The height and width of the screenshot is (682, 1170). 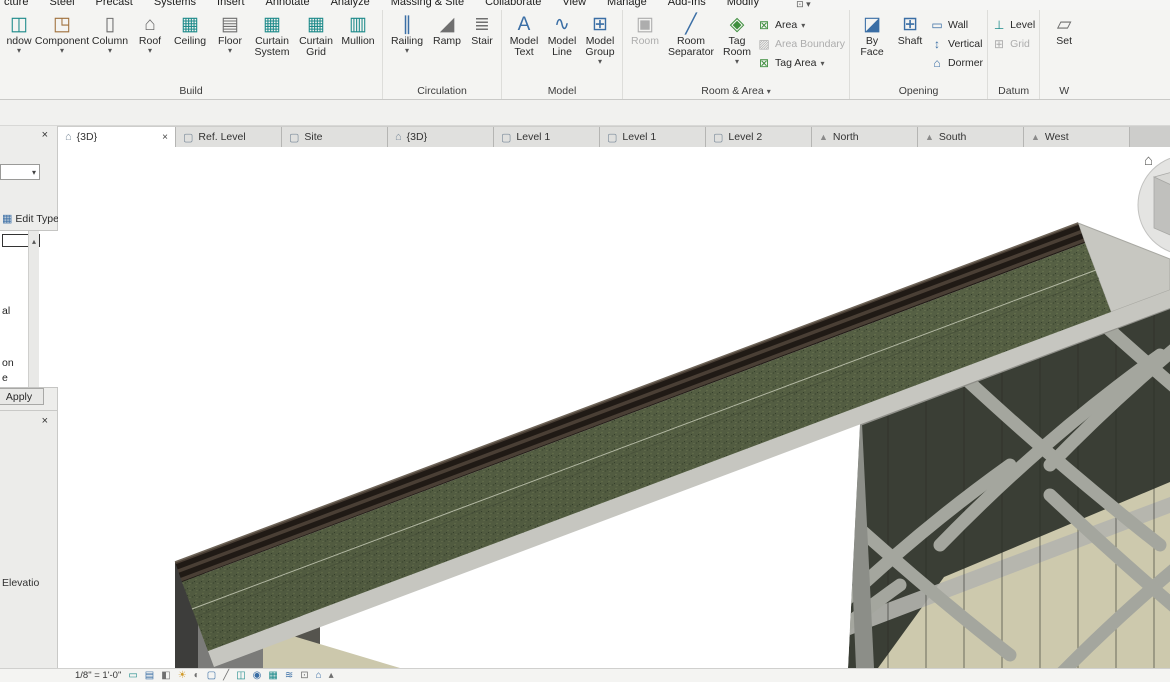 What do you see at coordinates (30, 219) in the screenshot?
I see `edit-type-button: ▦ Edit Type` at bounding box center [30, 219].